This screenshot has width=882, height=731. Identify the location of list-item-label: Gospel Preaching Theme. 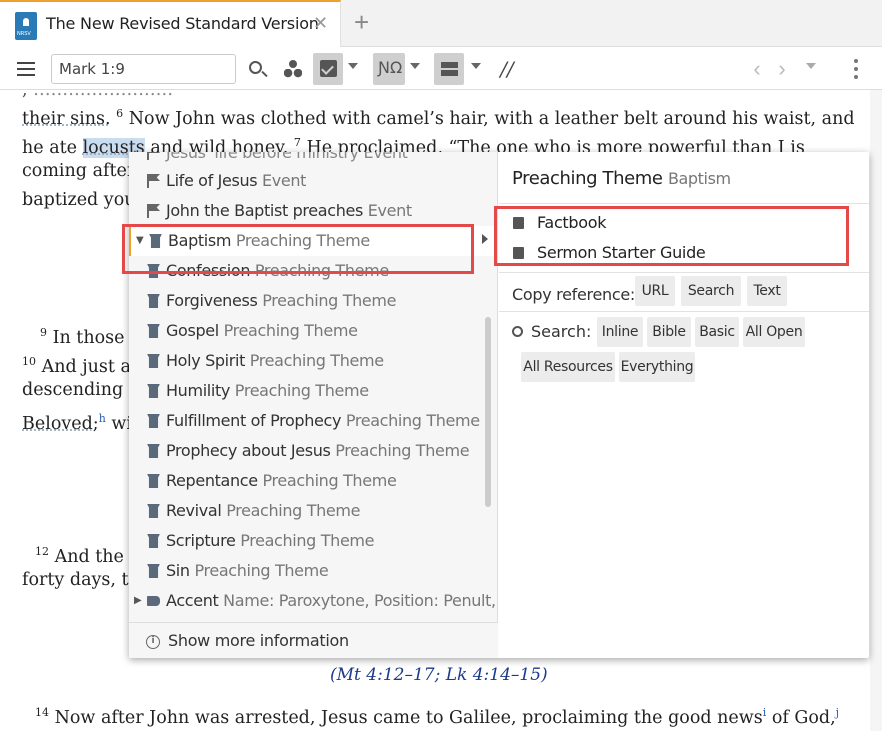
(262, 331).